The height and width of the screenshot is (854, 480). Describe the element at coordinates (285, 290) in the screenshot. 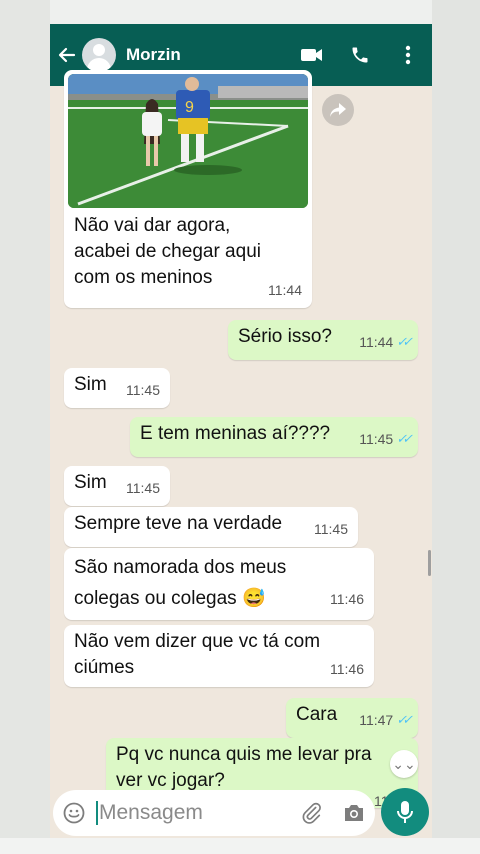

I see `message-time: 11:44` at that location.